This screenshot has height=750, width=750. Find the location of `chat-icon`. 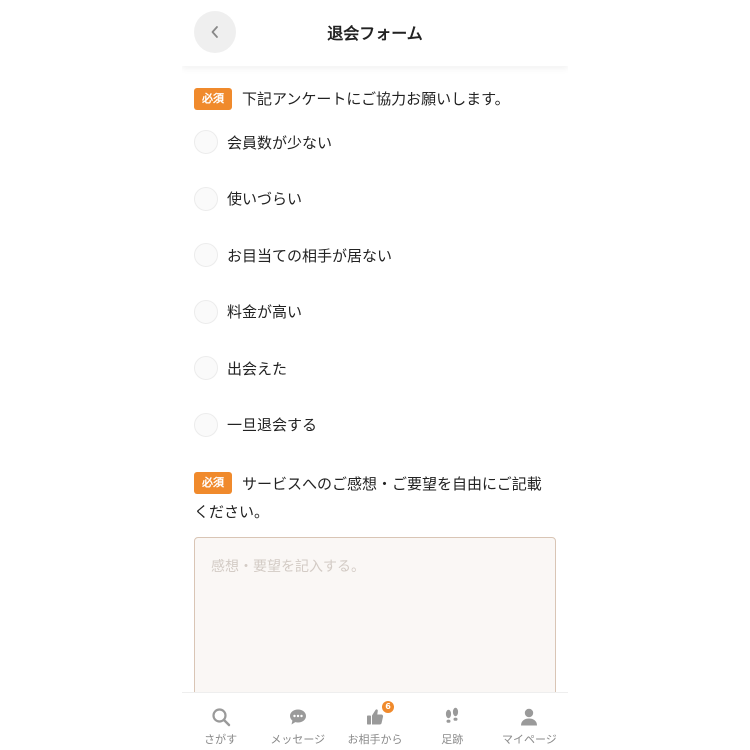

chat-icon is located at coordinates (298, 717).